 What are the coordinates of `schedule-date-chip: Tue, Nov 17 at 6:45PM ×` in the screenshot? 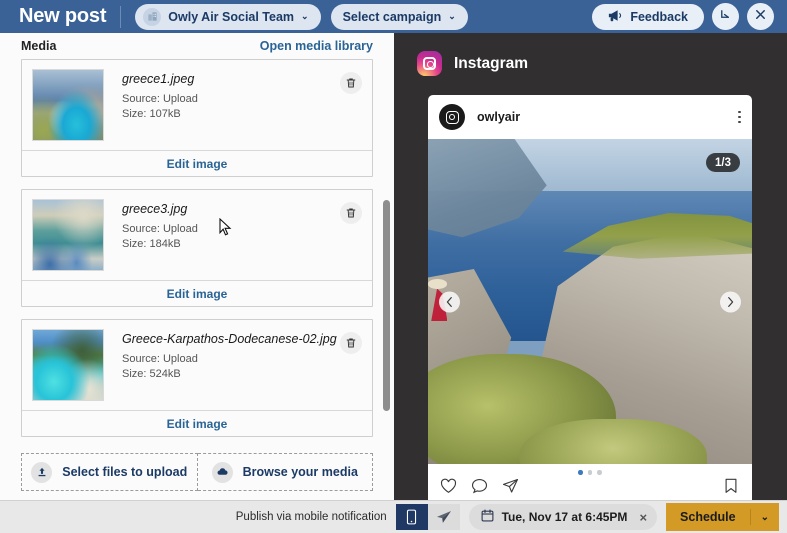 It's located at (563, 517).